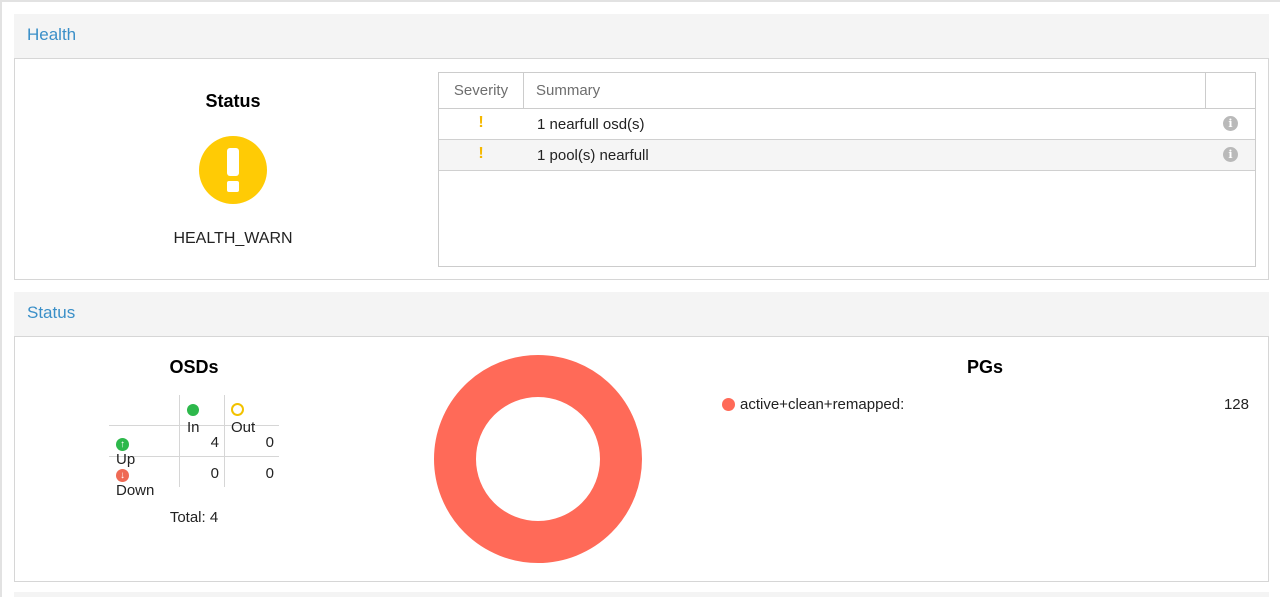 This screenshot has height=597, width=1280. What do you see at coordinates (243, 419) in the screenshot?
I see `osd-col-out: Out` at bounding box center [243, 419].